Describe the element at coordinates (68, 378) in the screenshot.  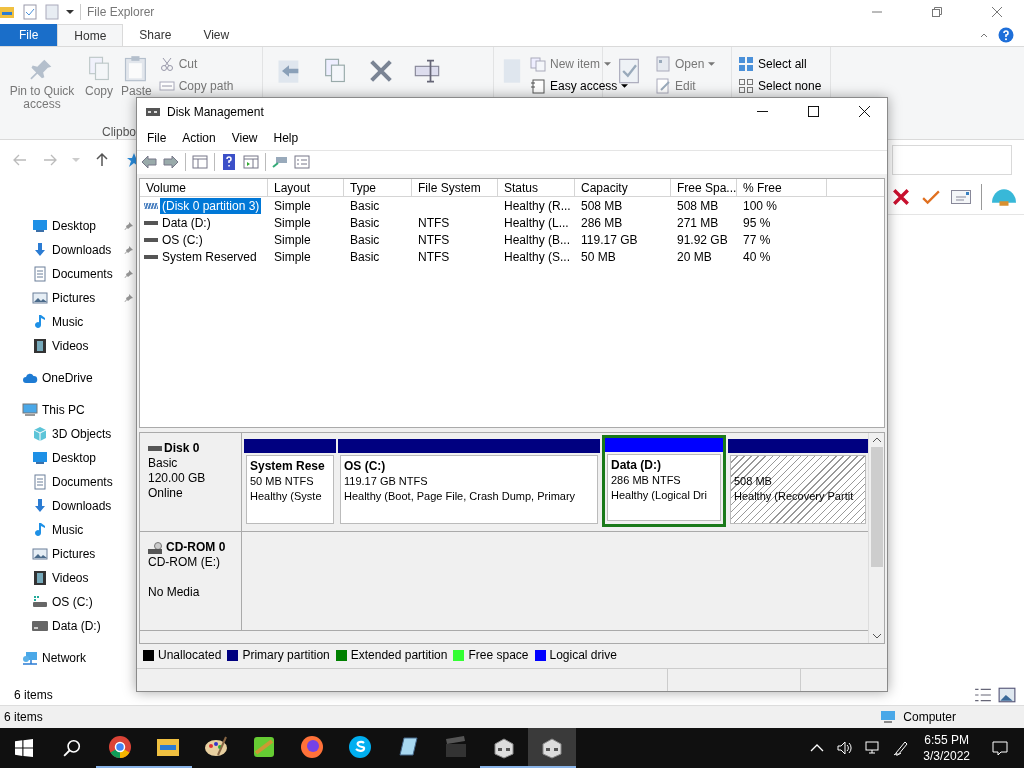
I see `nav-item: OneDrive` at that location.